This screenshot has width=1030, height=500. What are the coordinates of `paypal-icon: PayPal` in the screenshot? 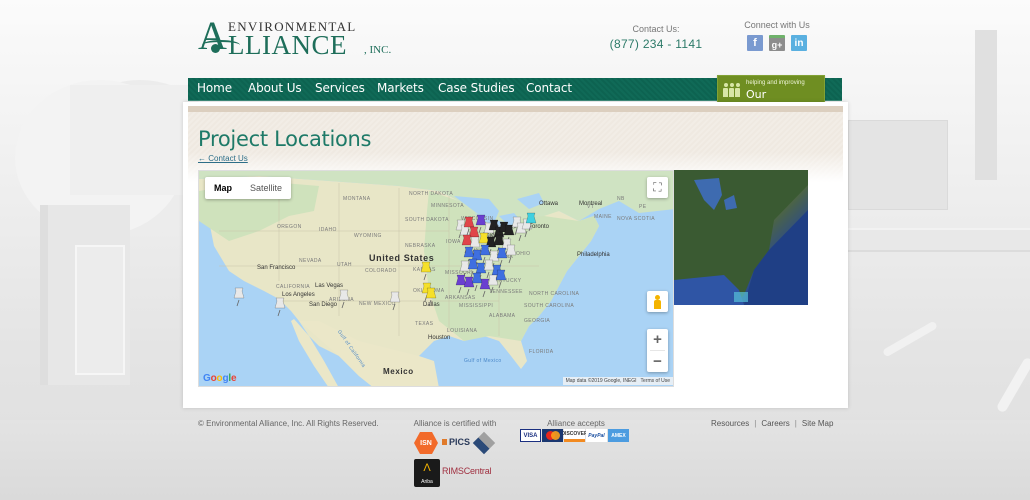 It's located at (596, 435).